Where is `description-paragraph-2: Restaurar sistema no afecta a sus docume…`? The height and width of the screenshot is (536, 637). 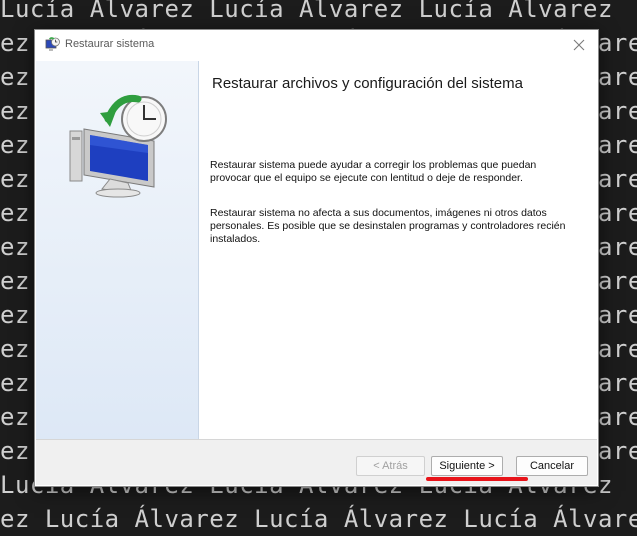 description-paragraph-2: Restaurar sistema no afecta a sus docume… is located at coordinates (388, 226).